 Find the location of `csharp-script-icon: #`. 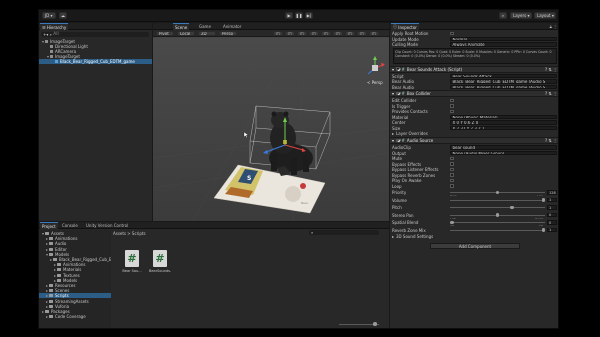

csharp-script-icon: # is located at coordinates (160, 258).